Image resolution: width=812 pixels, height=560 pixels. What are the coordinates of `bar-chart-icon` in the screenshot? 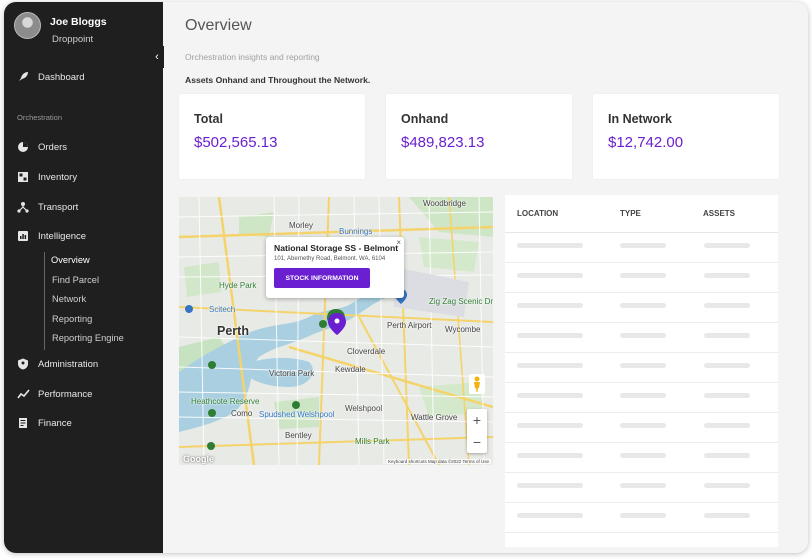 It's located at (23, 236).